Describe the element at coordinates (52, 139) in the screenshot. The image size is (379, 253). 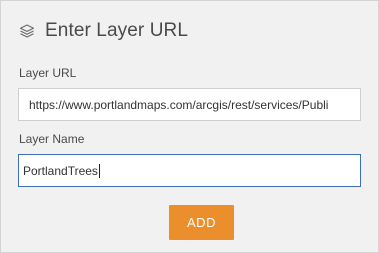
I see `layer-name-label: Layer Name` at that location.